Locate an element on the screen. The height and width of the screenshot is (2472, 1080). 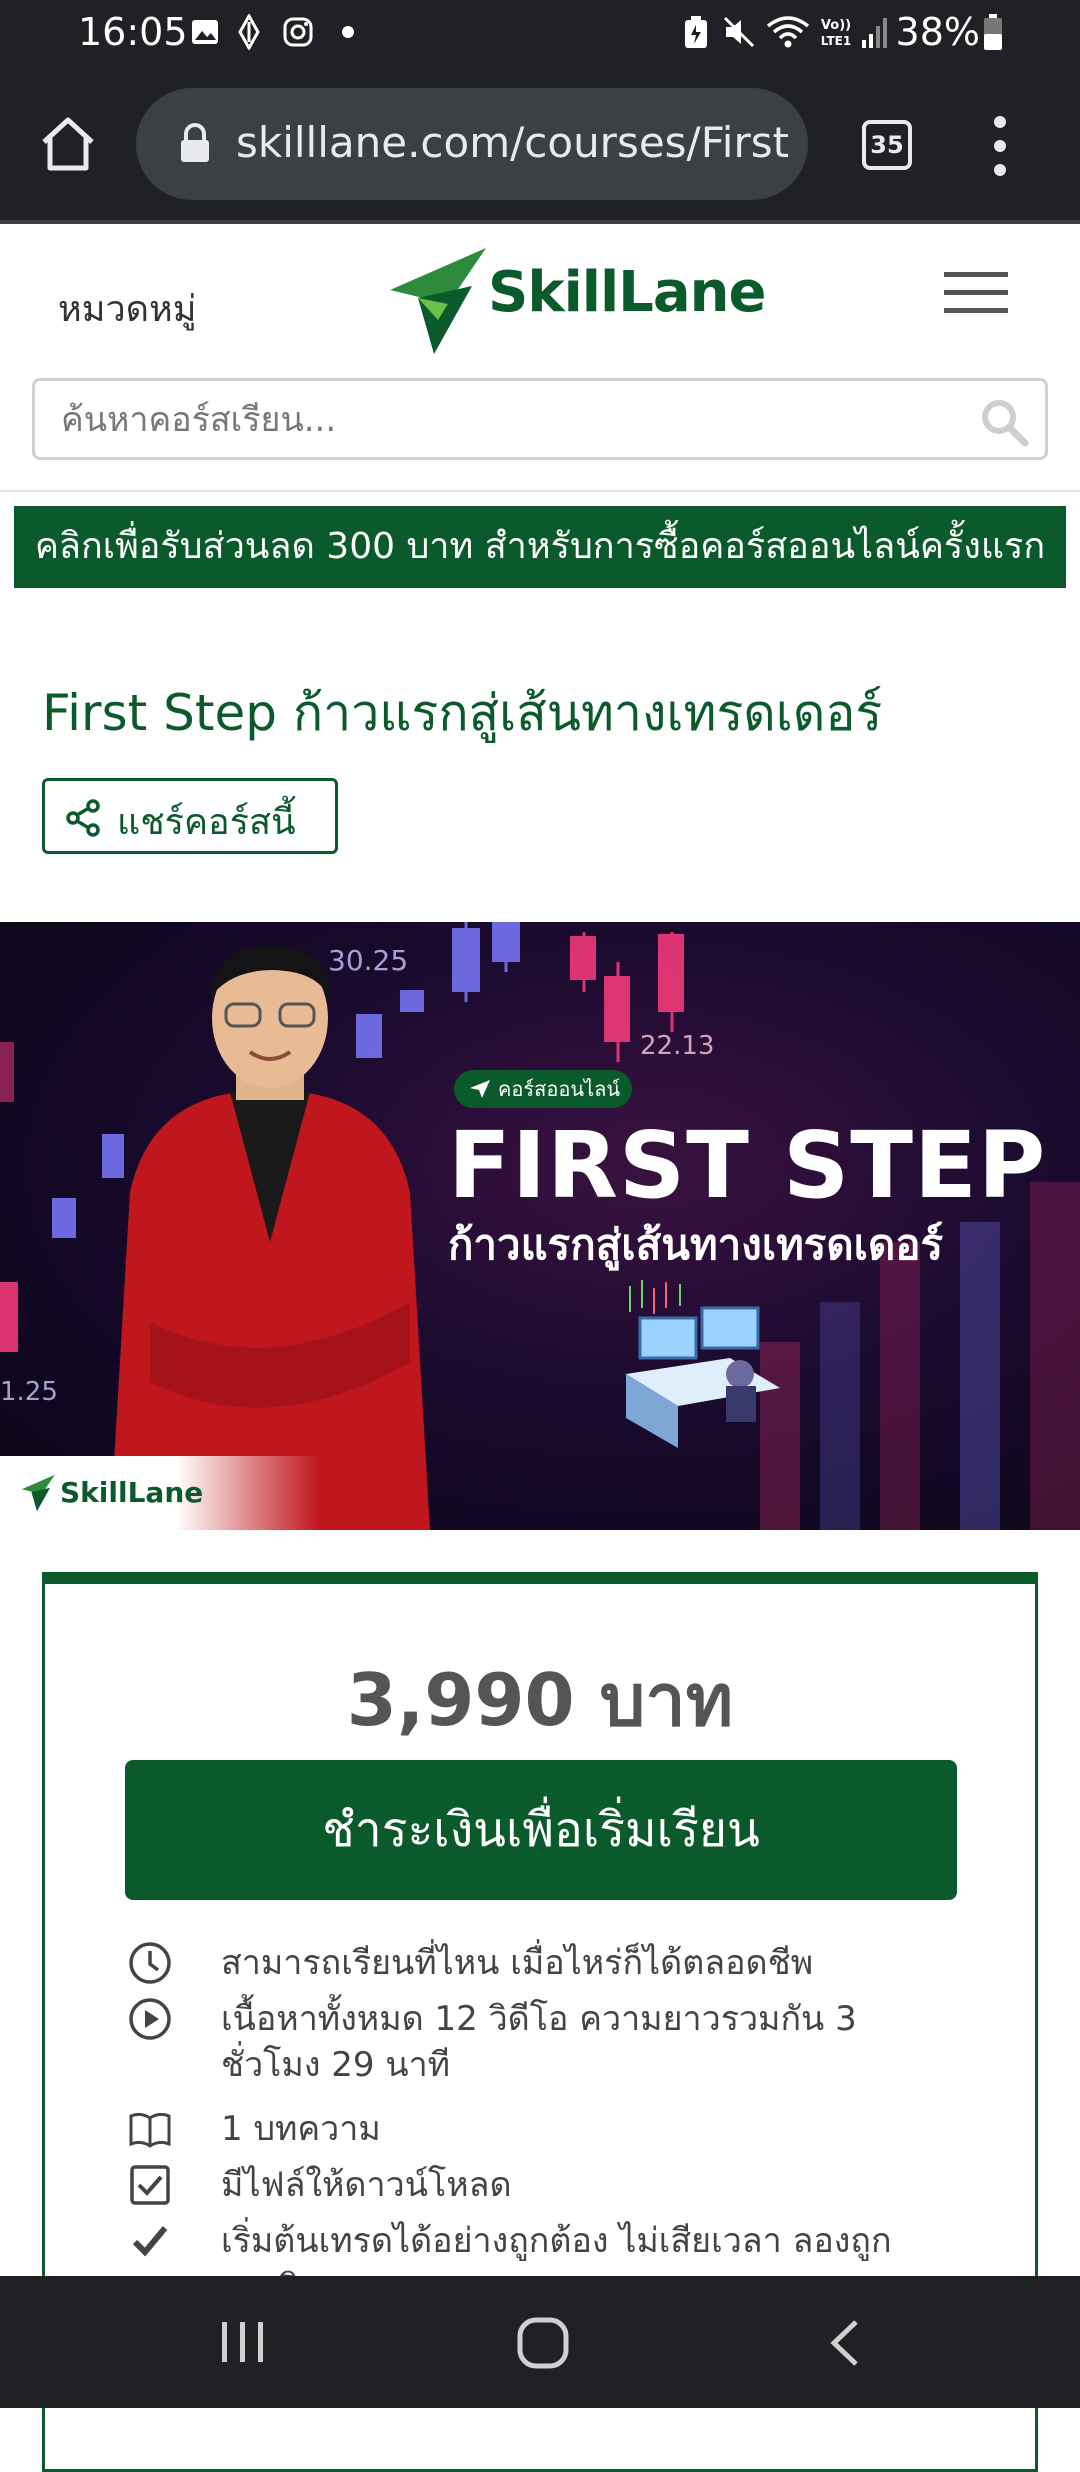
feature-text: 1 บทความ is located at coordinates (301, 2129).